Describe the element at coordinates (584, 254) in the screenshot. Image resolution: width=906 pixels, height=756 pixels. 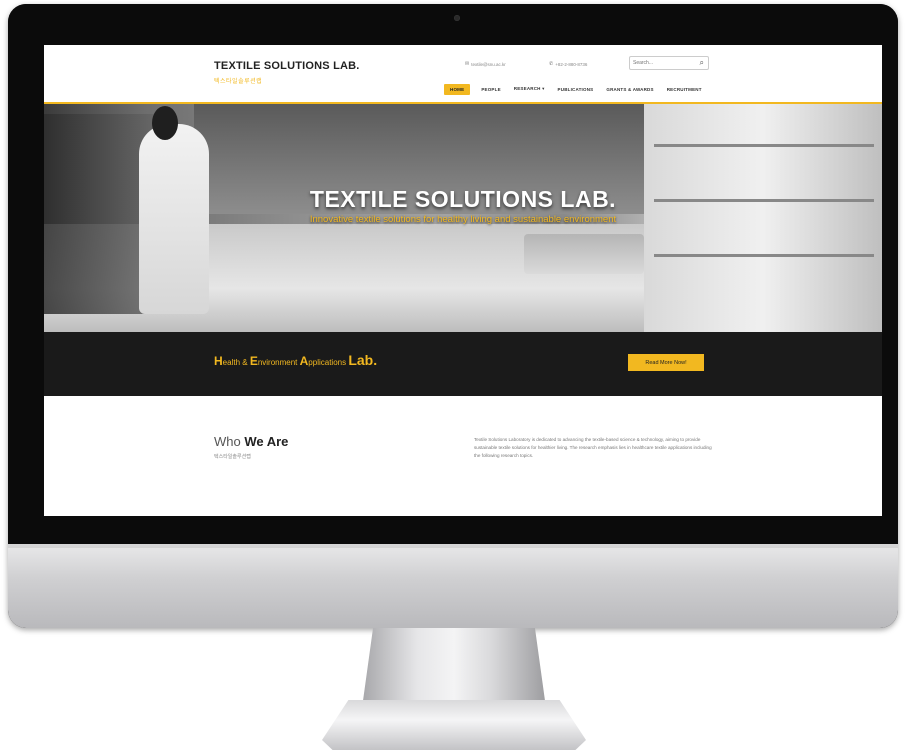
I see `lab-sink-image` at that location.